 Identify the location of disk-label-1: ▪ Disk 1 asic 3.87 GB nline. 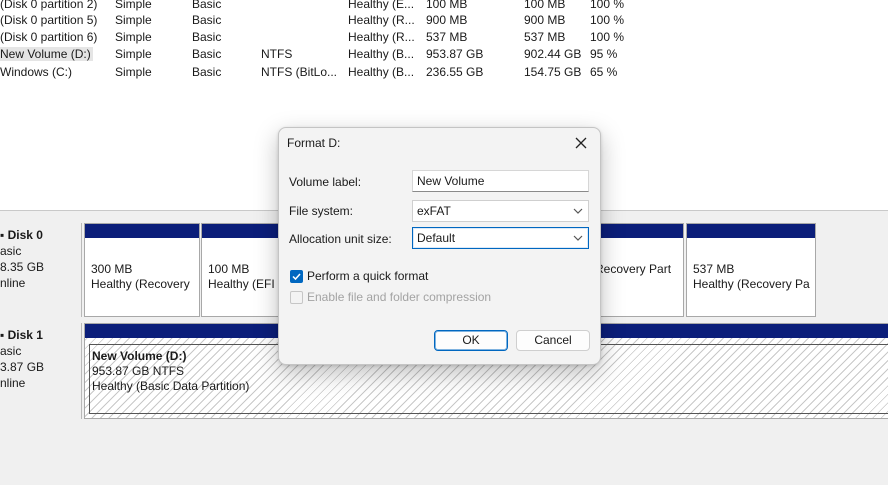
(41, 371).